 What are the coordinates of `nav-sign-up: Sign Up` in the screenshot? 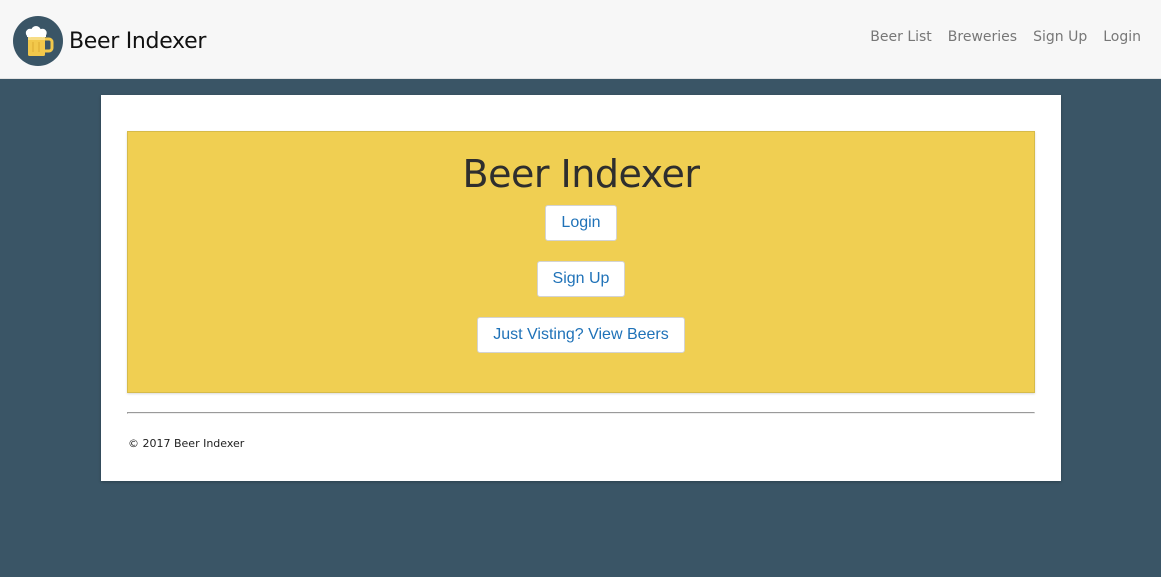 It's located at (1060, 37).